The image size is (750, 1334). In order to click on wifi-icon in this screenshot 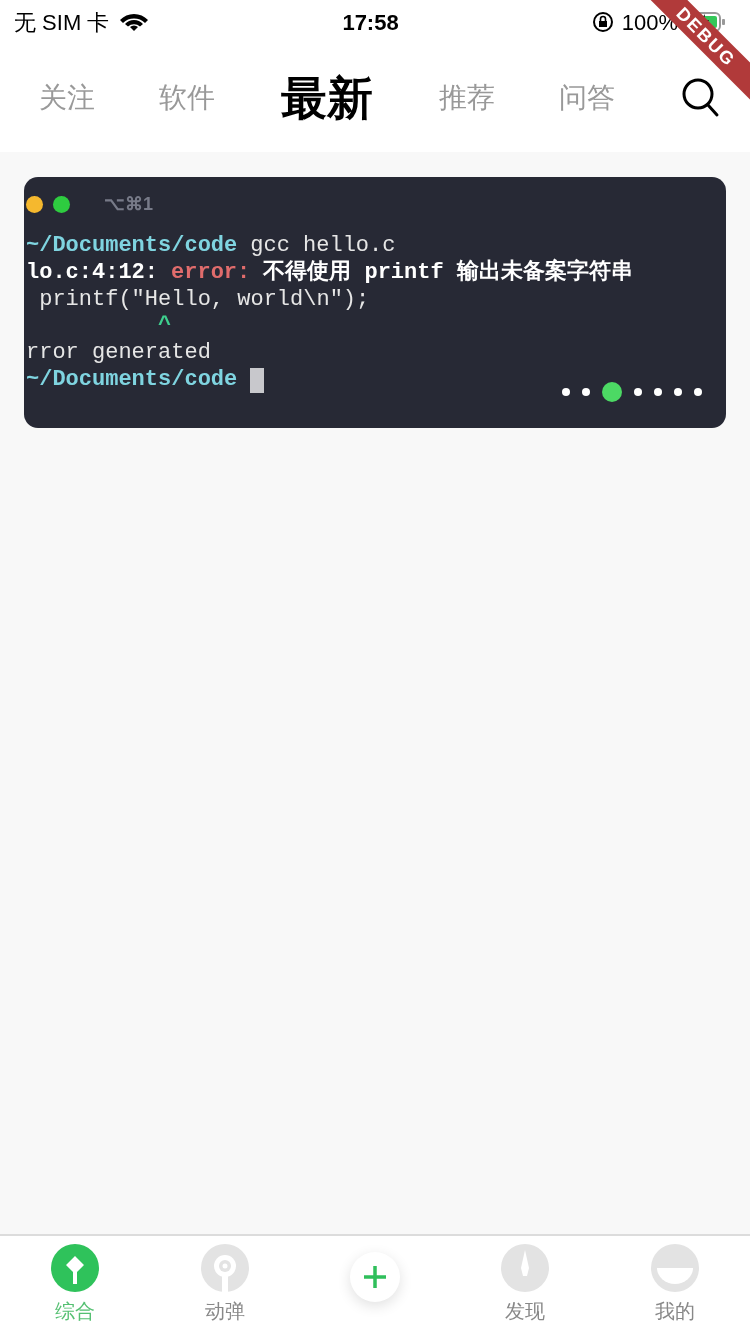, I will do `click(134, 22)`.